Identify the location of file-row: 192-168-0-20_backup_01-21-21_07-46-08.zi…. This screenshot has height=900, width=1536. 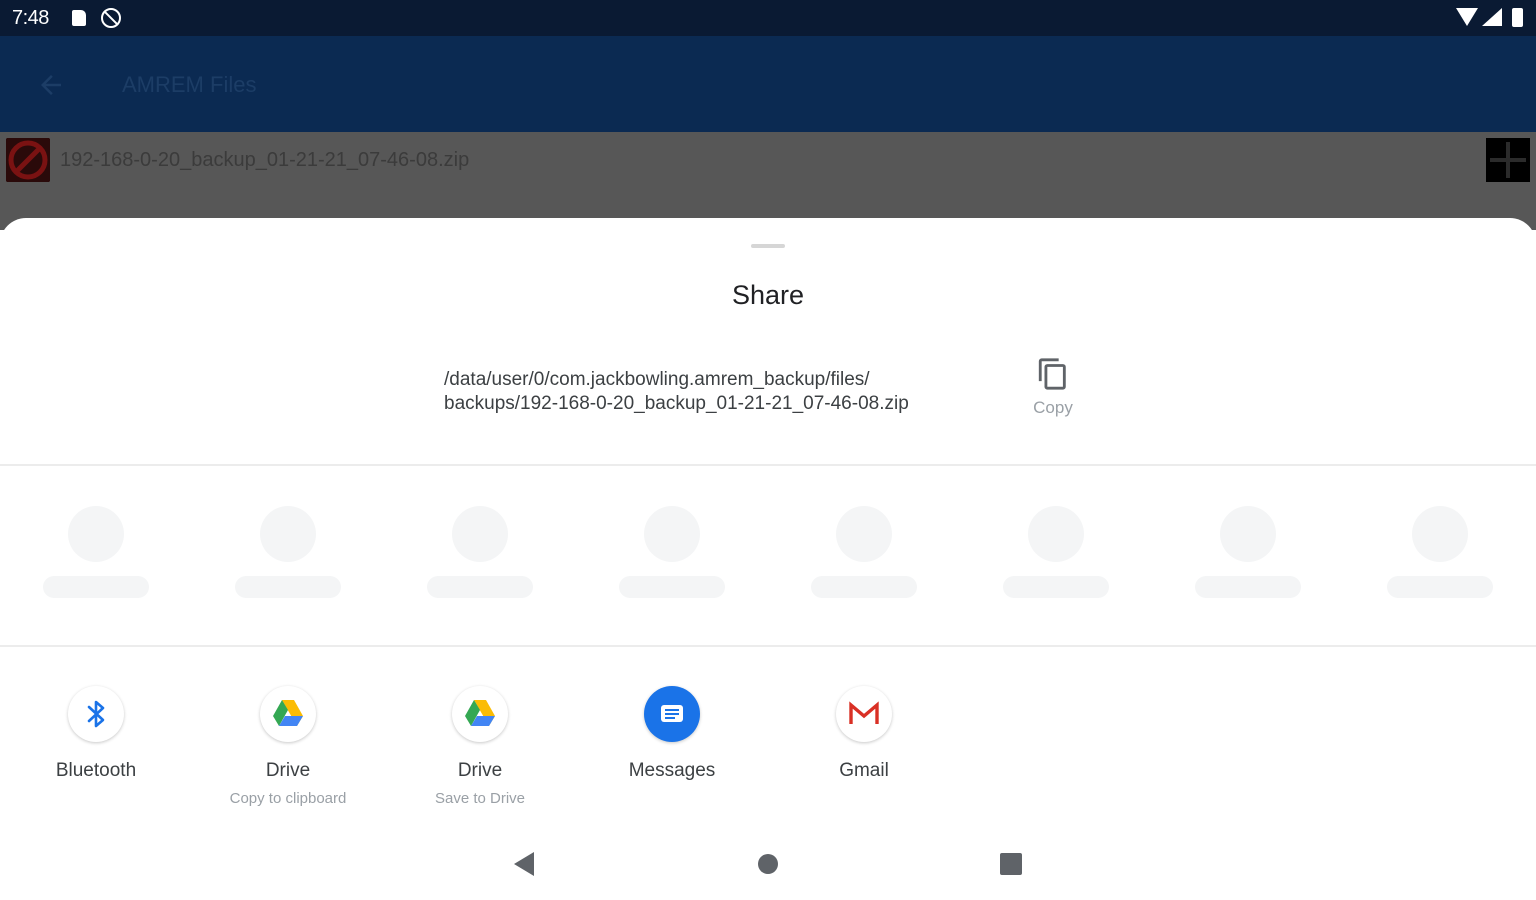
(768, 181).